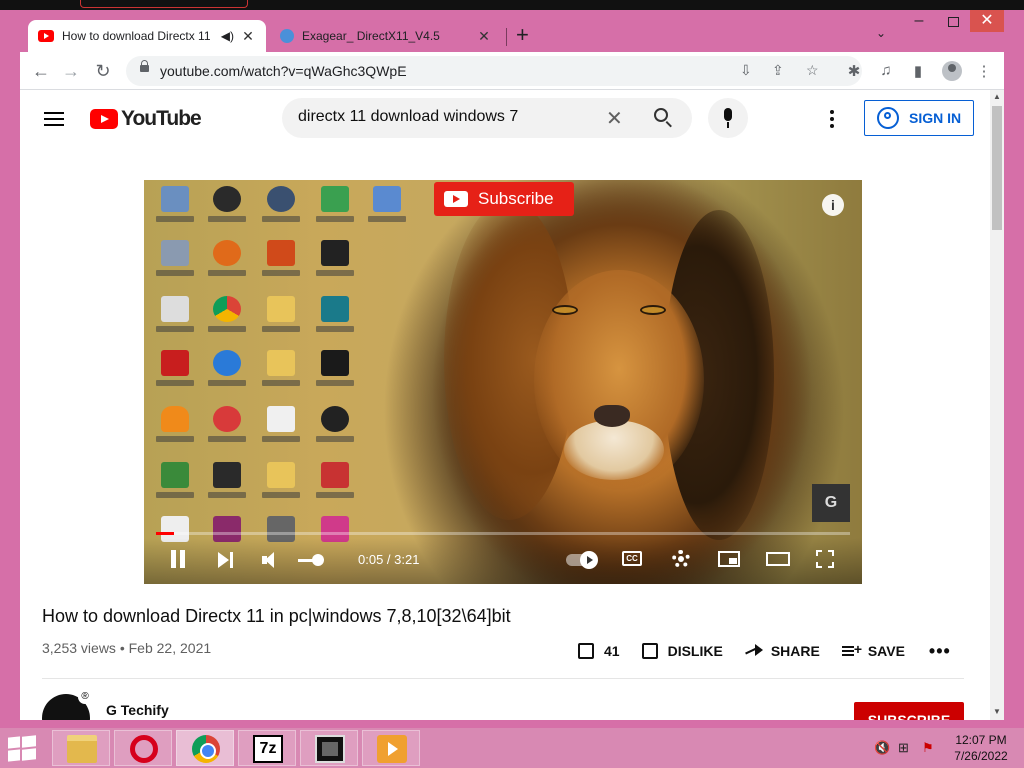 This screenshot has width=1024, height=768. What do you see at coordinates (503, 533) in the screenshot?
I see `video-progress-bar` at bounding box center [503, 533].